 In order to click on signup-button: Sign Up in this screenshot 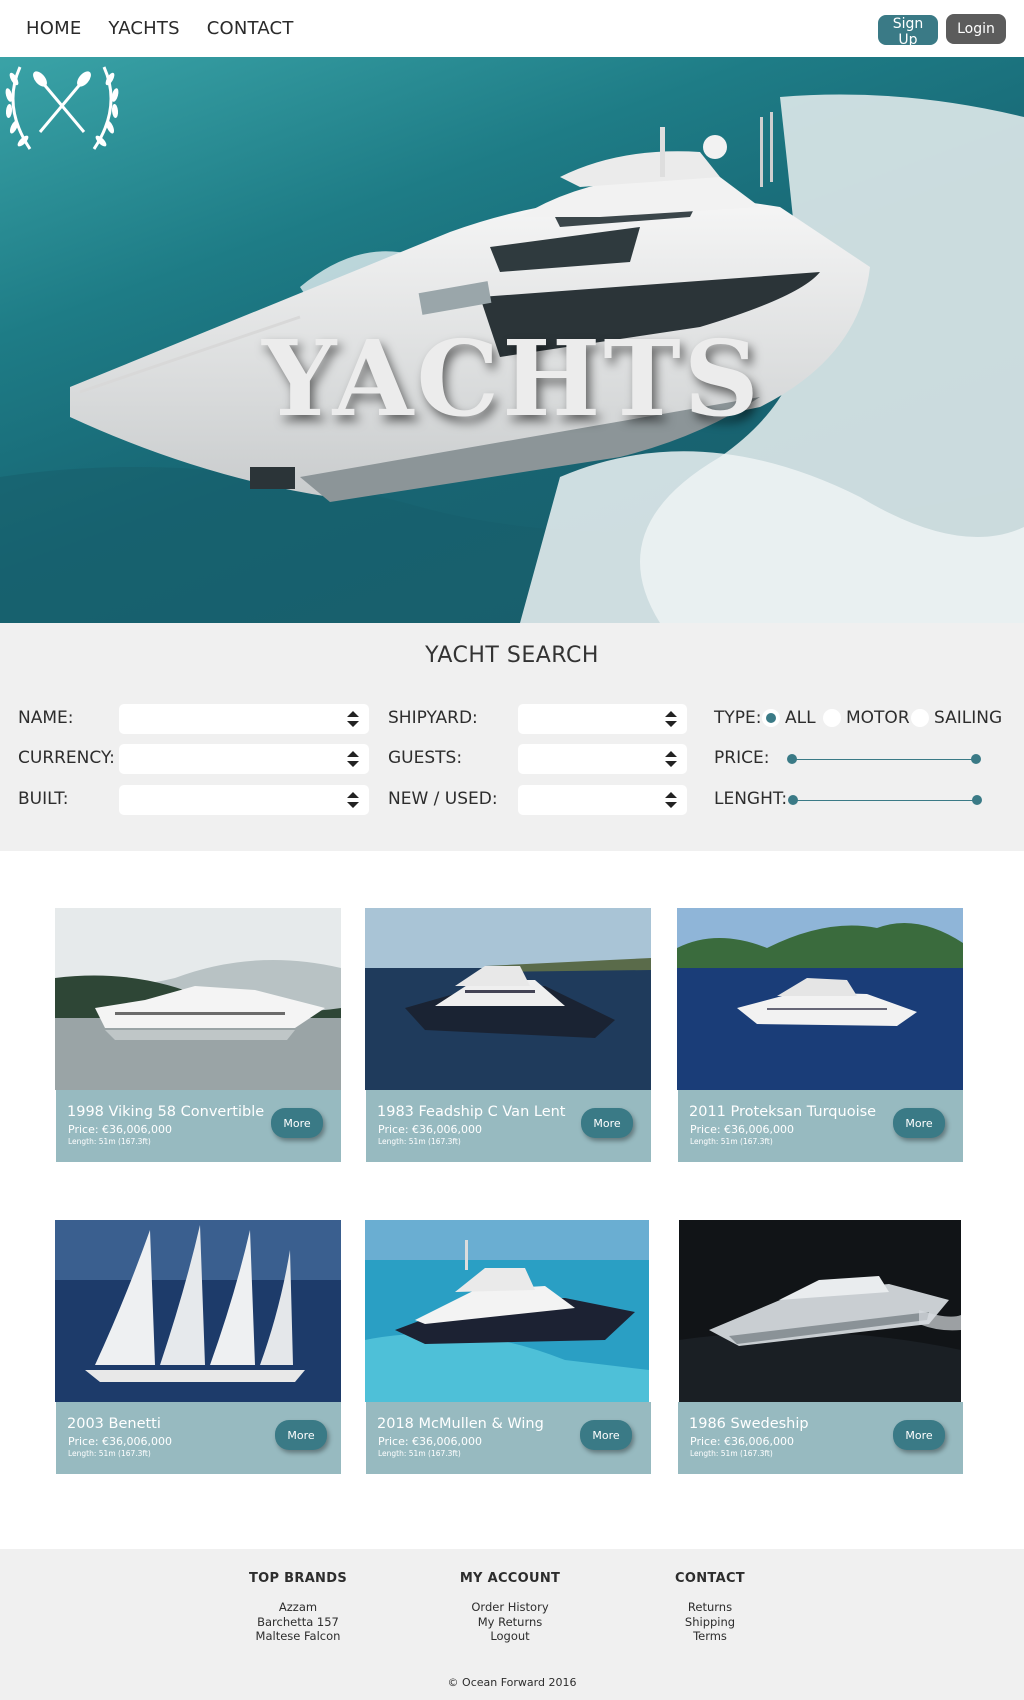, I will do `click(908, 31)`.